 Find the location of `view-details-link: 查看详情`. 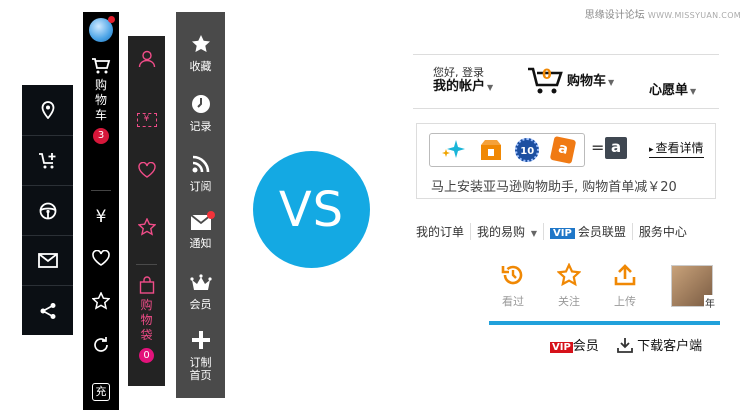

view-details-link: 查看详情 is located at coordinates (676, 150).